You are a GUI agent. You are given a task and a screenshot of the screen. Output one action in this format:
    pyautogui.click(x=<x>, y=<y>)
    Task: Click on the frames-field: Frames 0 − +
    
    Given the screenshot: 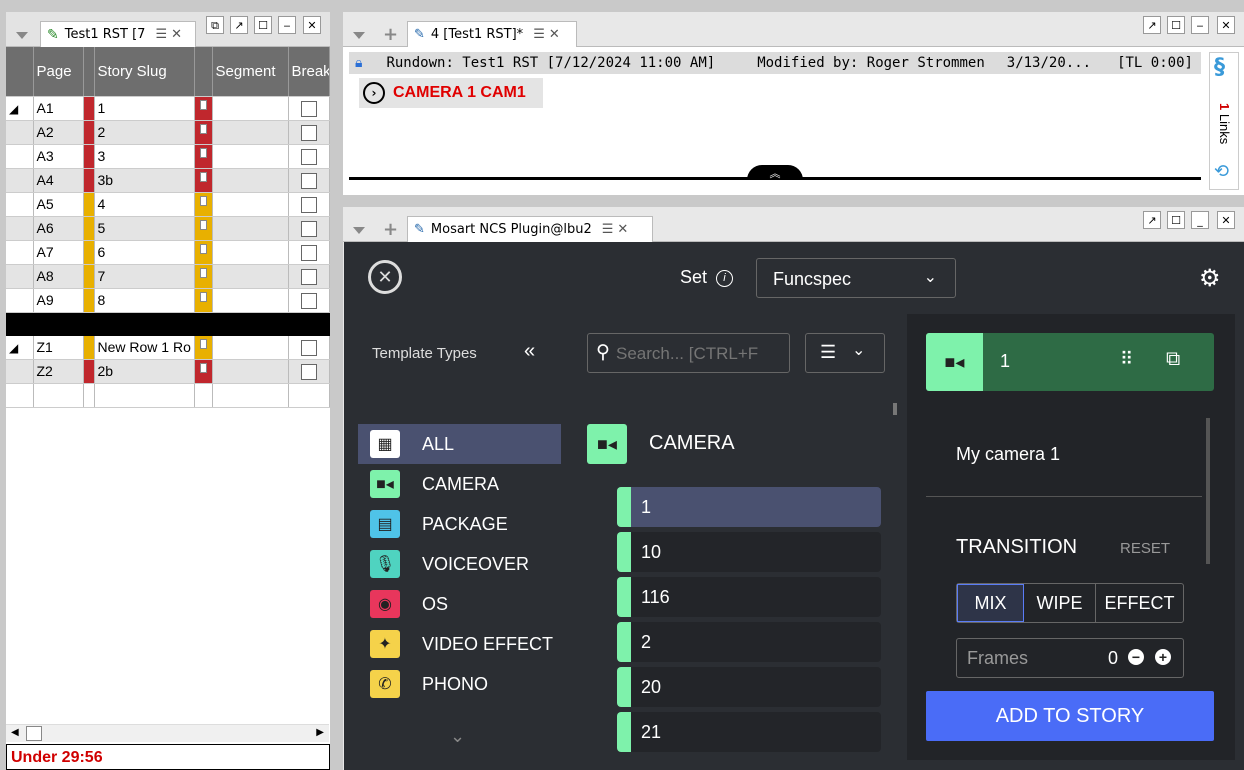 What is the action you would take?
    pyautogui.click(x=1070, y=658)
    